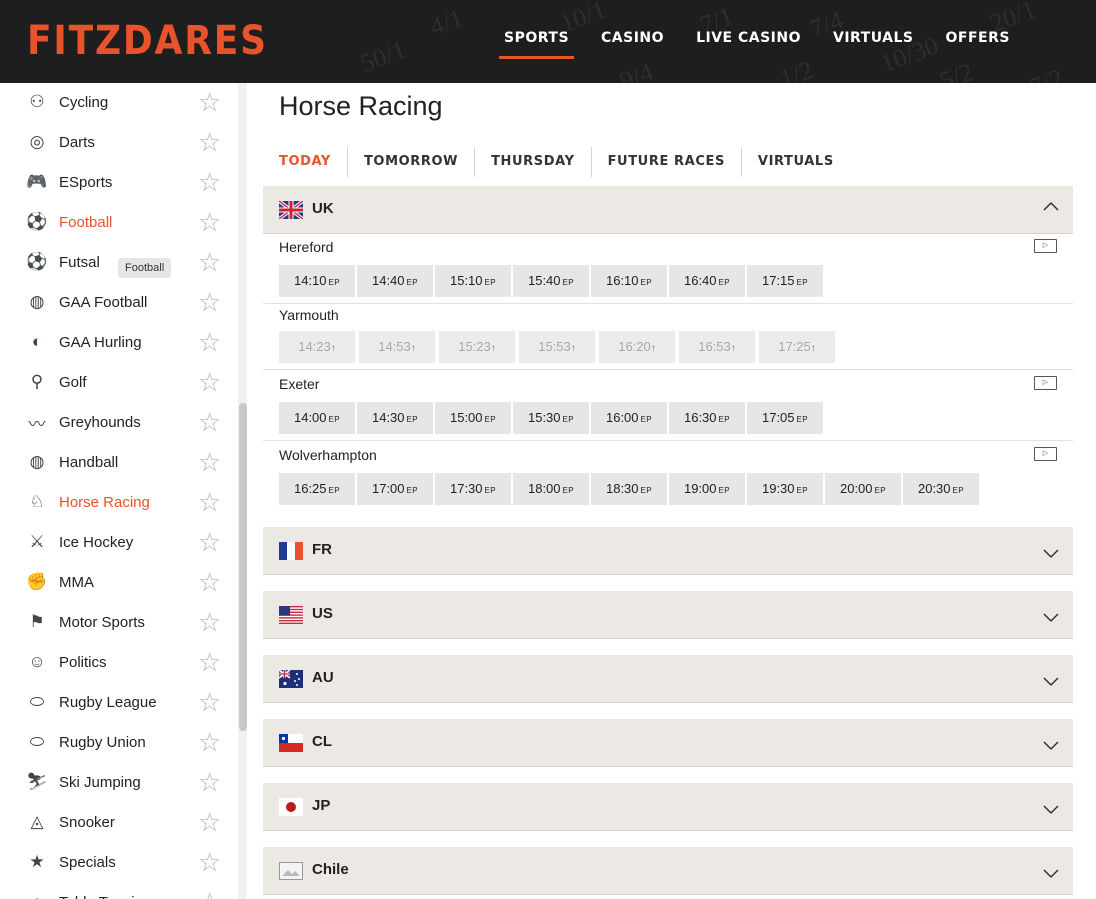 This screenshot has width=1096, height=899. I want to click on sidebar-item-motor-sports: ⚑ Motor Sports ☆, so click(119, 622).